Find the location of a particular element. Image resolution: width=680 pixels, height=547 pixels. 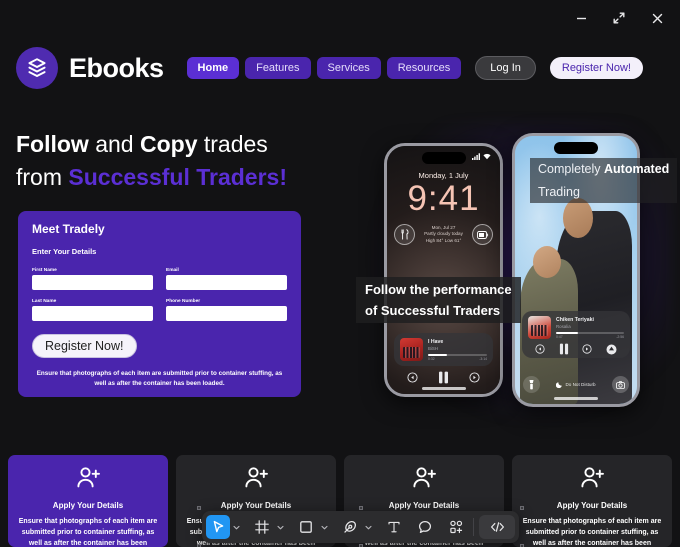

code-icon is located at coordinates (497, 527).